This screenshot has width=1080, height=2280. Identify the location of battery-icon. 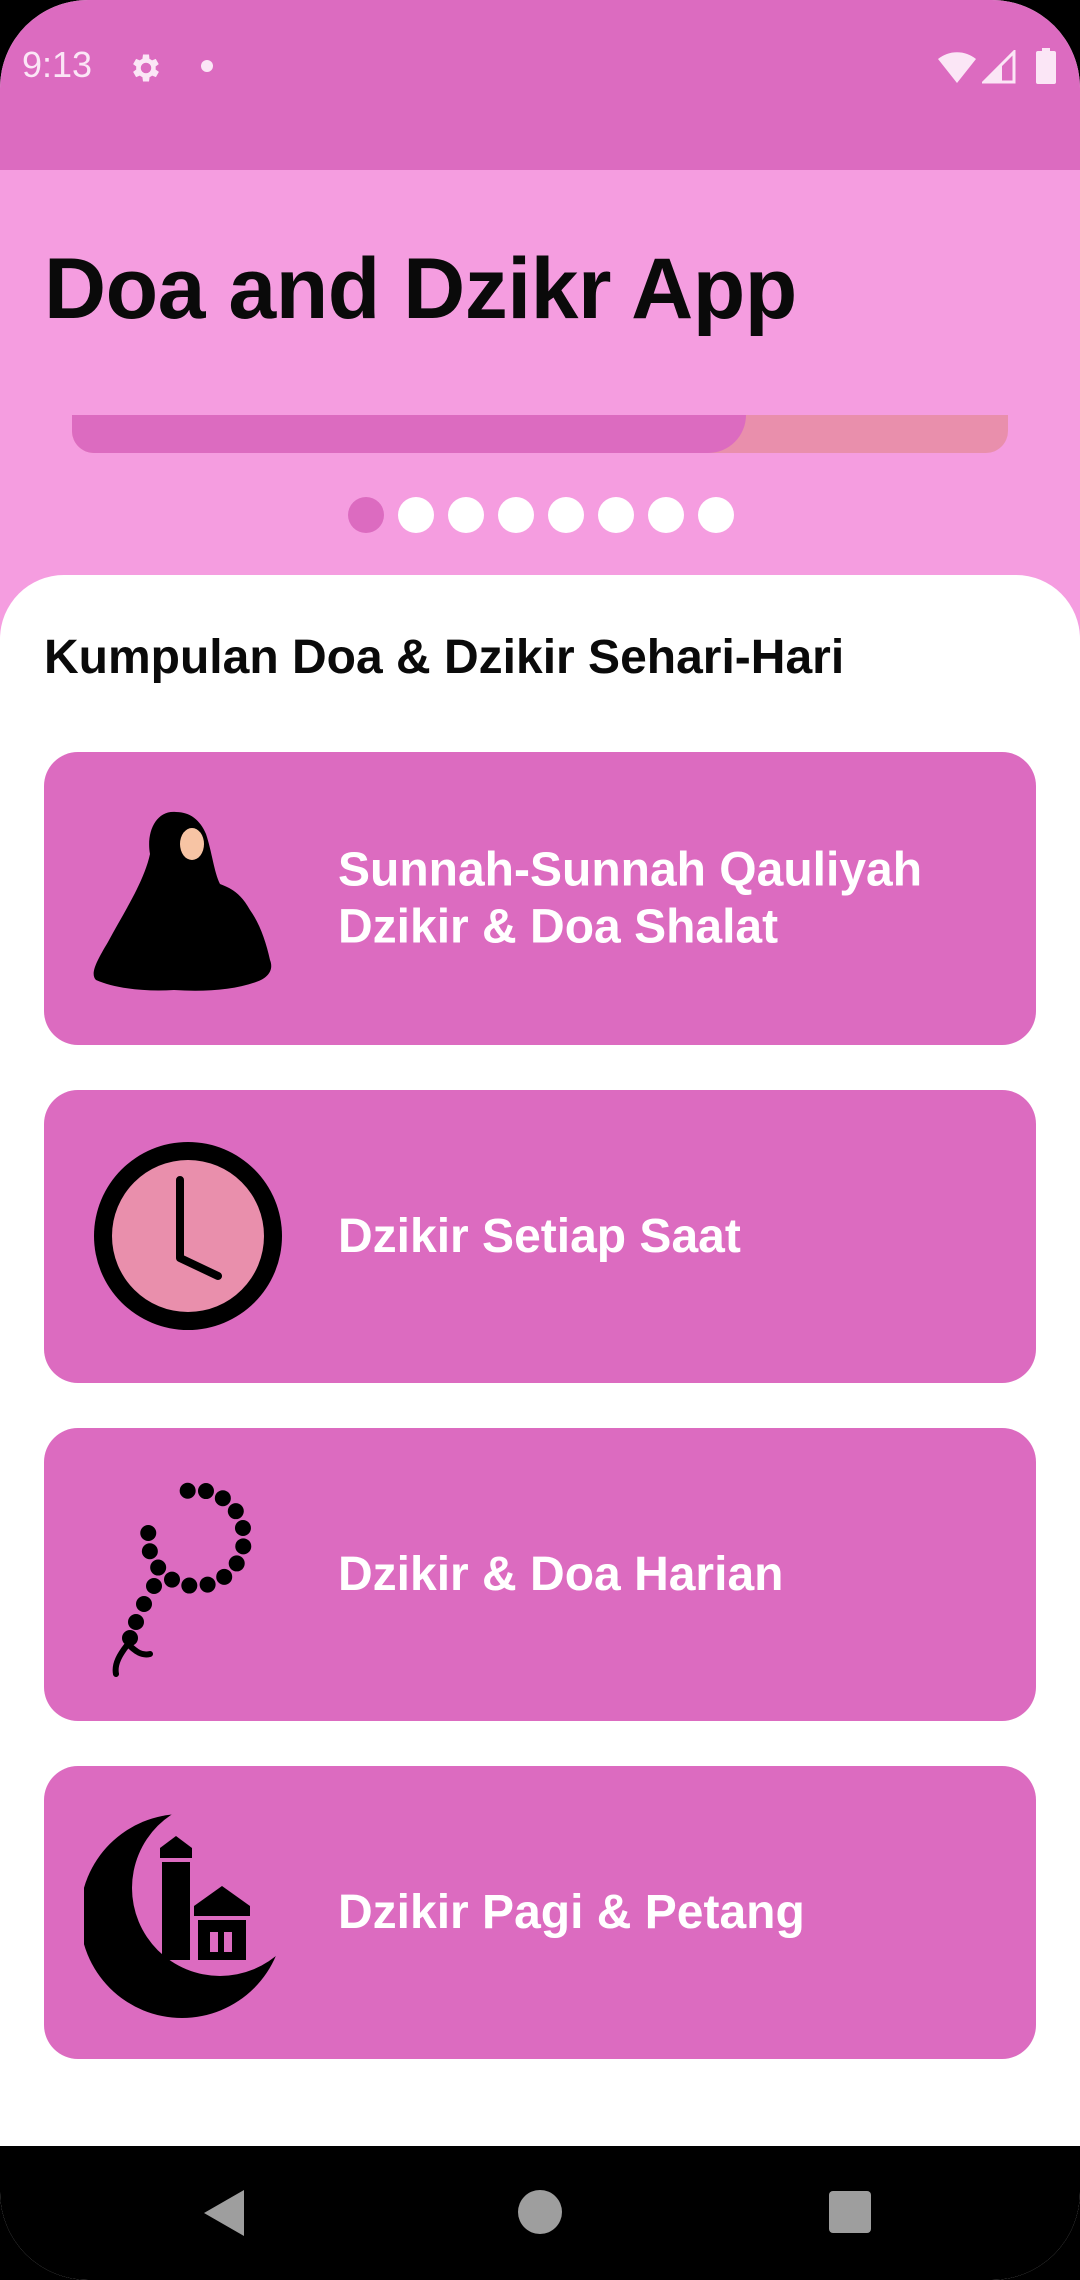
(1046, 66).